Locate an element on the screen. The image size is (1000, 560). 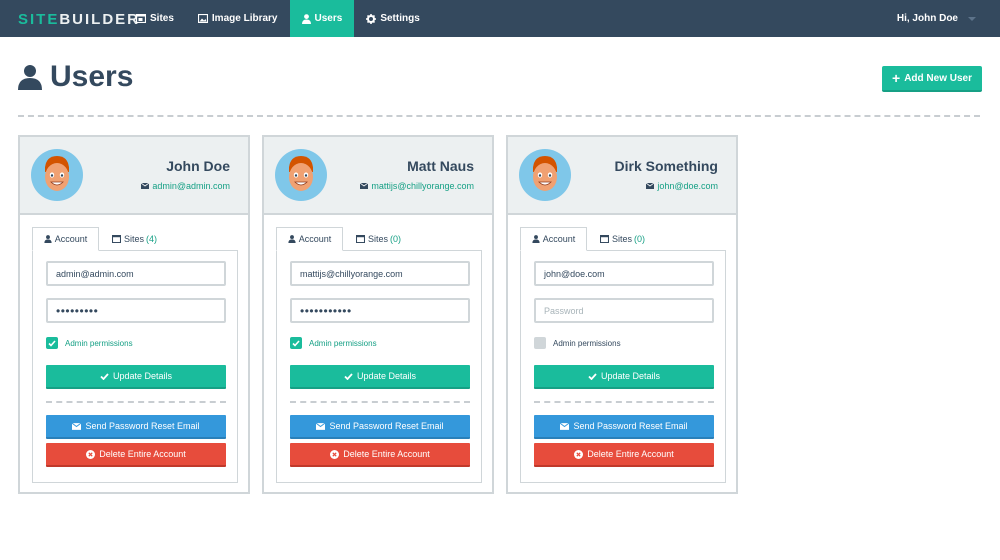
user-name: Matt Naus is located at coordinates (440, 166).